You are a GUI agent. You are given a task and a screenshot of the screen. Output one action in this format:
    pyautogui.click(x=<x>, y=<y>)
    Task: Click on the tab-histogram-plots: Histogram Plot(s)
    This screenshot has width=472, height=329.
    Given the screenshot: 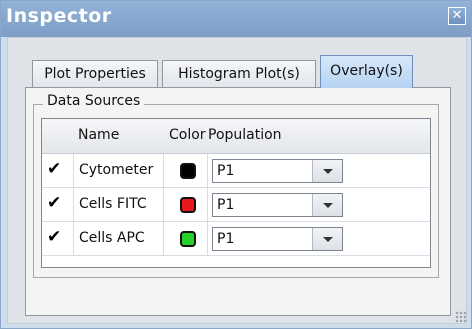 What is the action you would take?
    pyautogui.click(x=239, y=73)
    